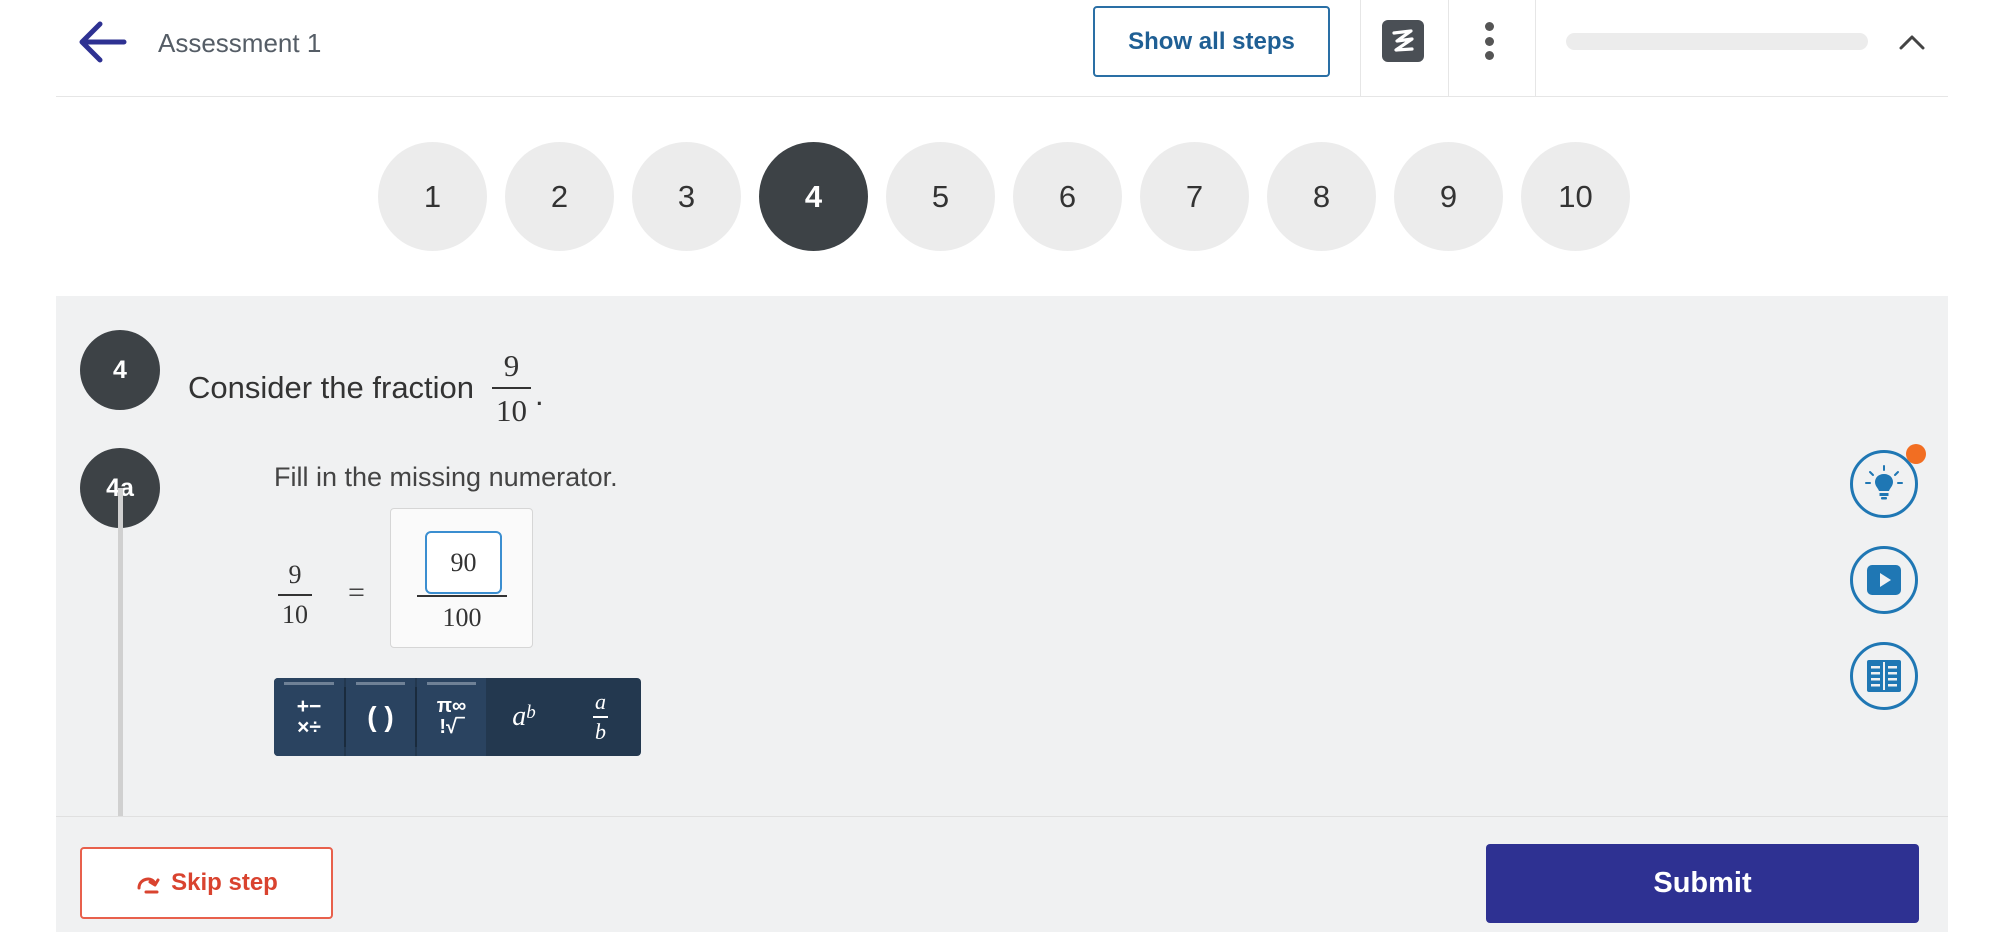  I want to click on symbols-tab-top: π∞, so click(451, 706).